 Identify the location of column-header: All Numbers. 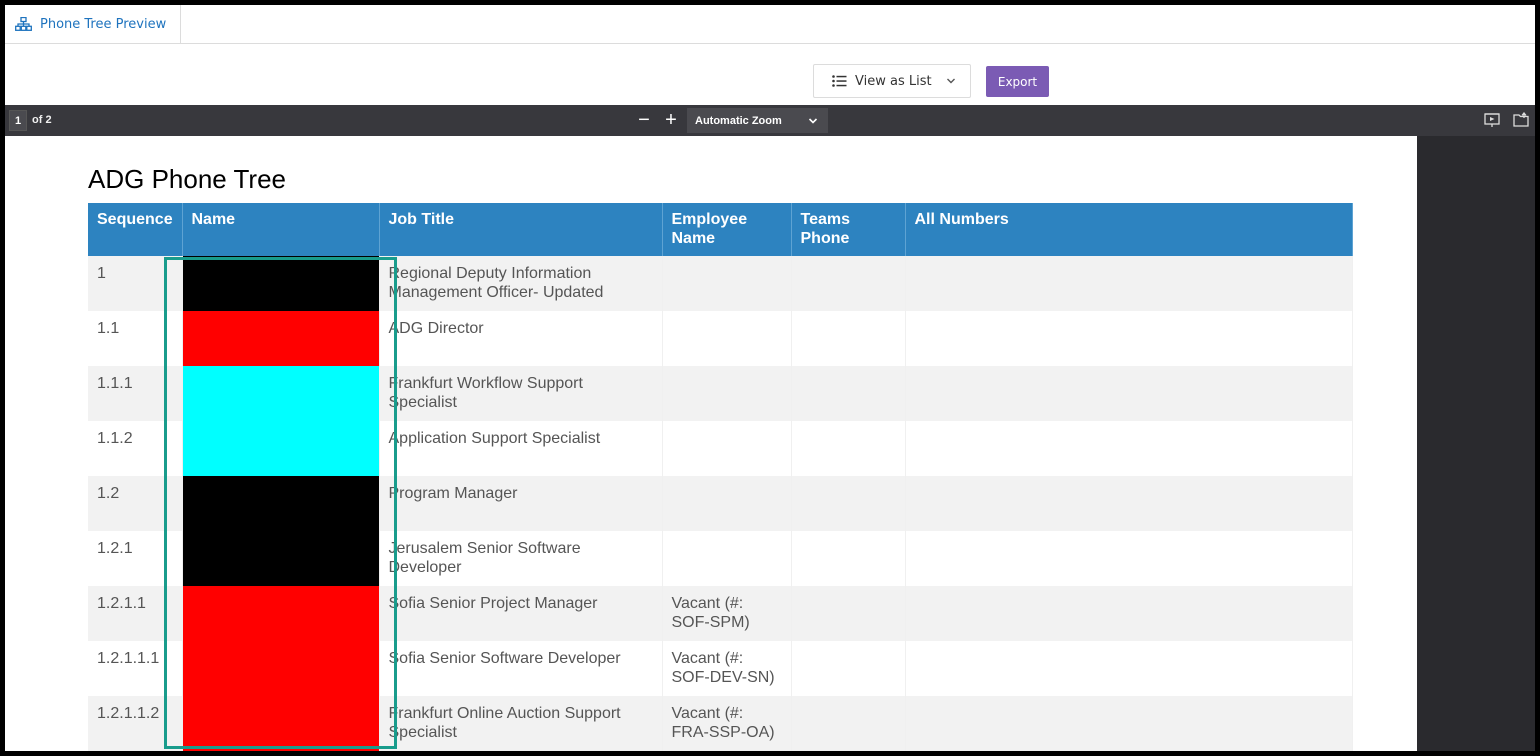
(1129, 229).